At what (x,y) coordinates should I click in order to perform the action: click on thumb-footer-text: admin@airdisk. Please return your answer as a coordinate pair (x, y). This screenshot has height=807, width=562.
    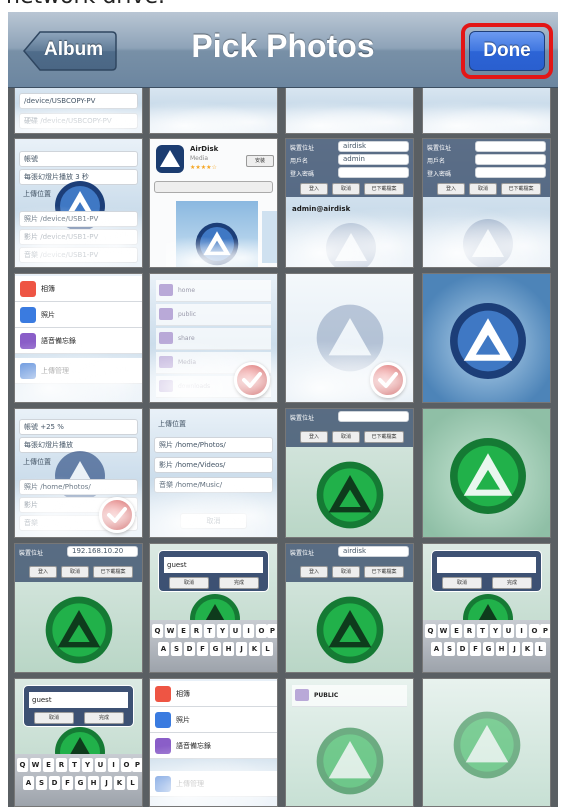
    Looking at the image, I should click on (321, 209).